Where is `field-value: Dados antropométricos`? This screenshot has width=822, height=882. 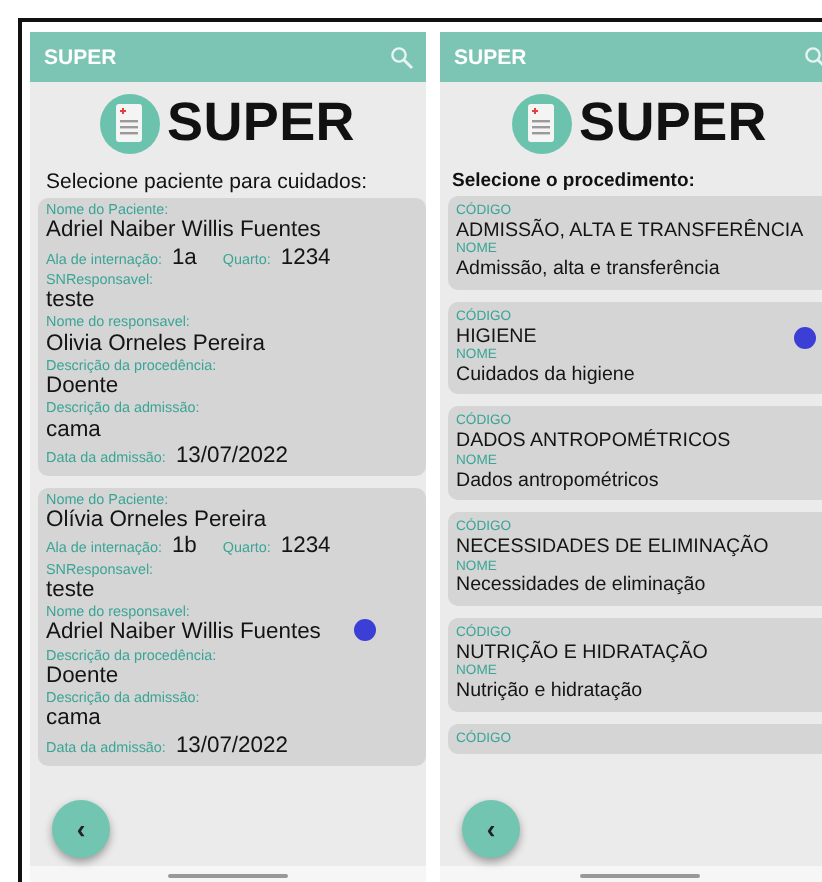 field-value: Dados antropométricos is located at coordinates (558, 481).